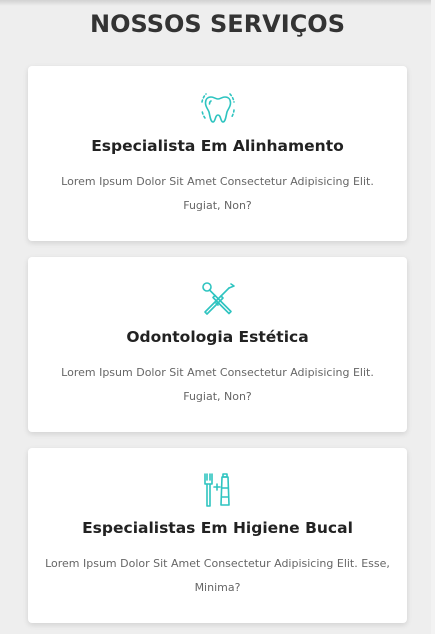  What do you see at coordinates (217, 528) in the screenshot?
I see `card-title: Especialistas Em Higiene Bucal` at bounding box center [217, 528].